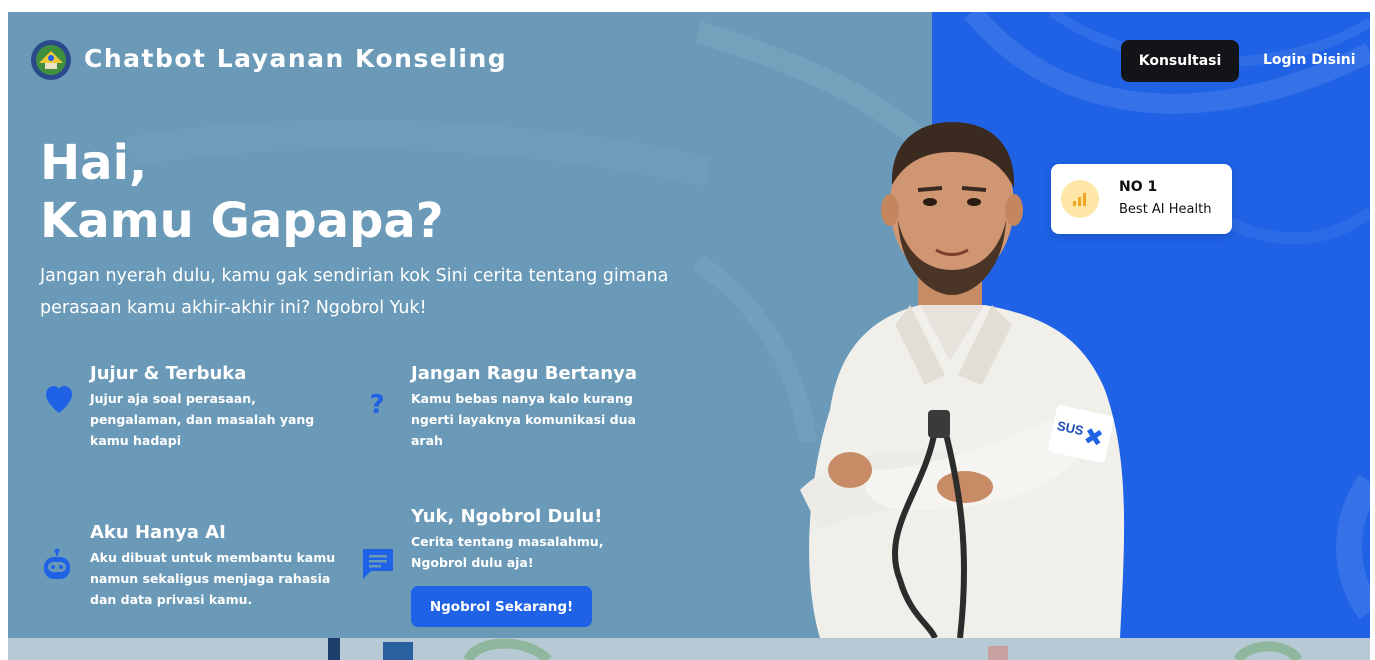 Image resolution: width=1375 pixels, height=660 pixels. Describe the element at coordinates (815, 649) in the screenshot. I see `strip-decor` at that location.